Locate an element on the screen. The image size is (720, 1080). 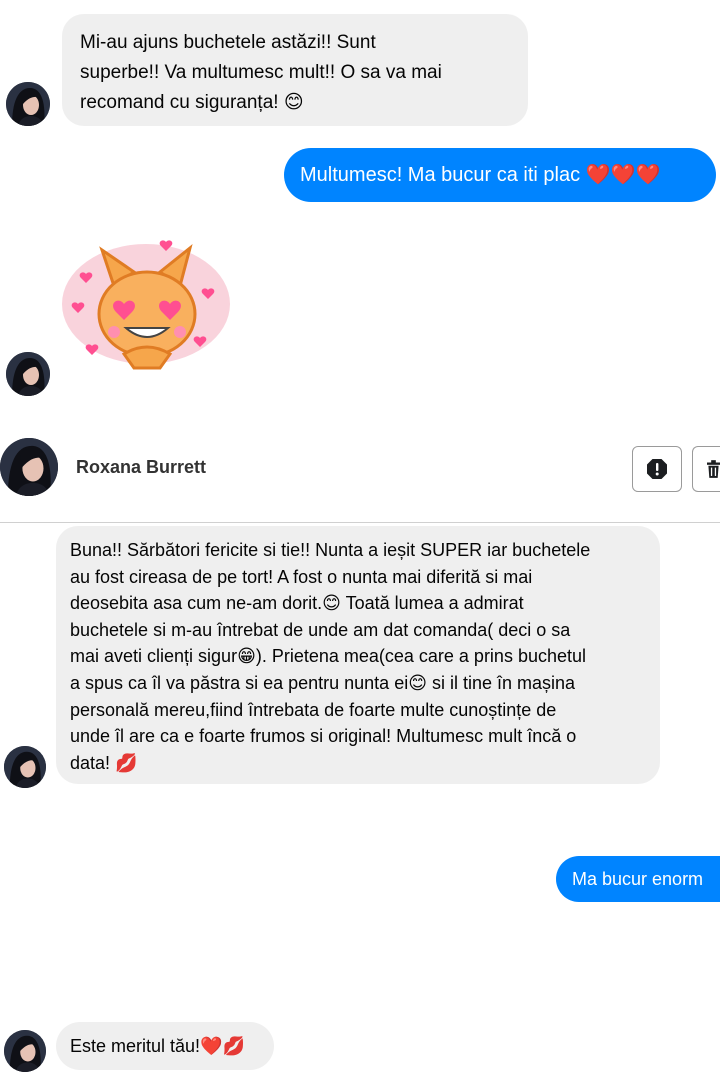
report-button is located at coordinates (657, 469).